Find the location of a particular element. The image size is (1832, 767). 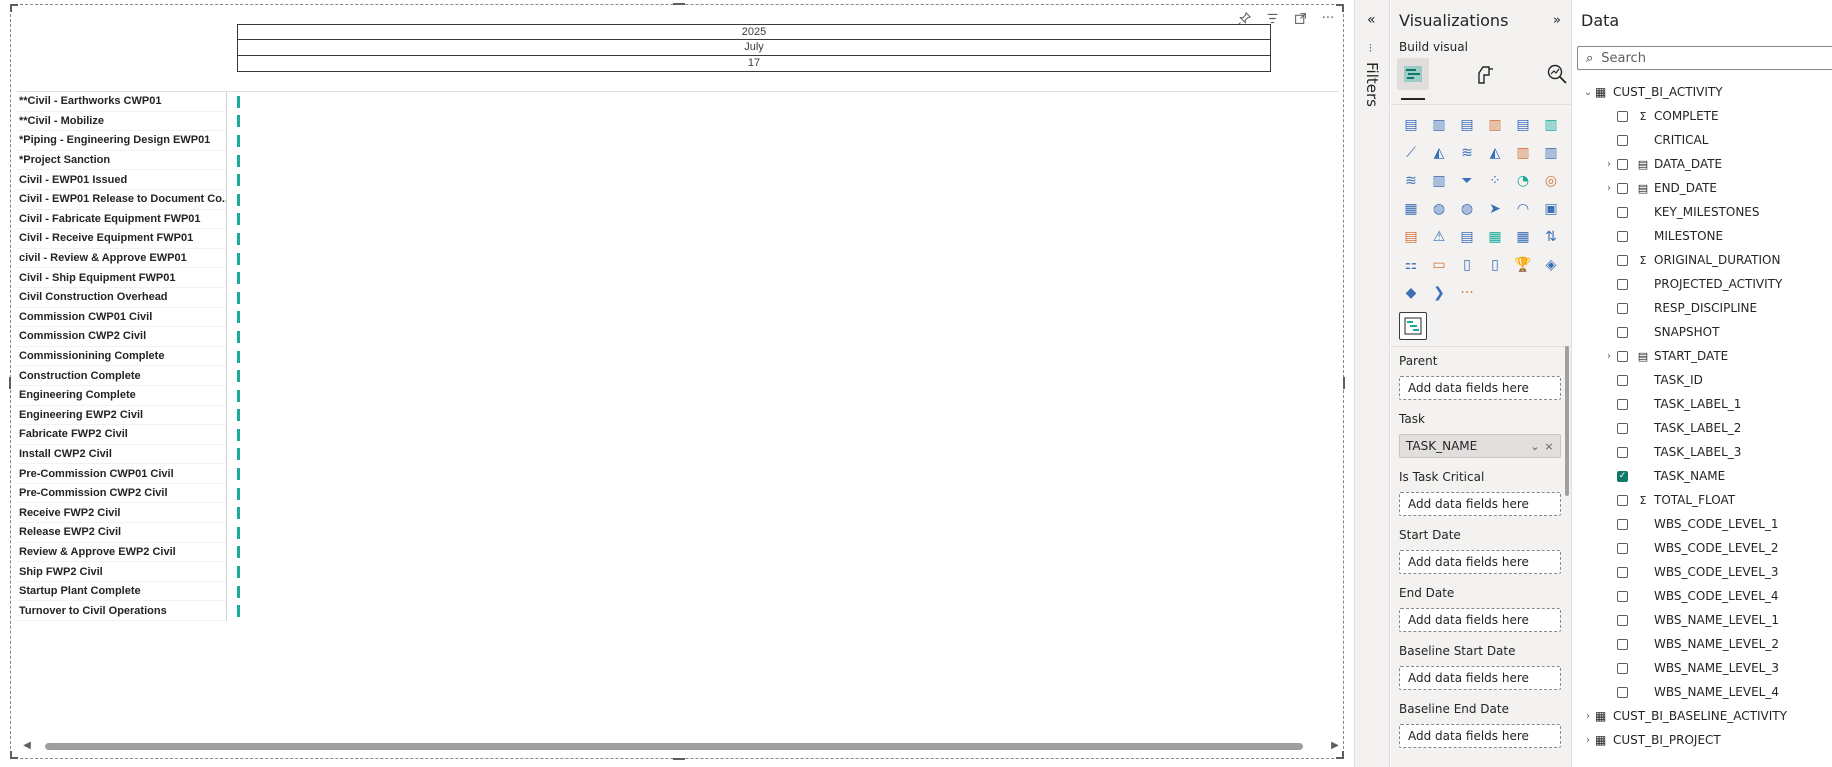

100-stacked-column-chart-icon: ▥ is located at coordinates (1551, 125).